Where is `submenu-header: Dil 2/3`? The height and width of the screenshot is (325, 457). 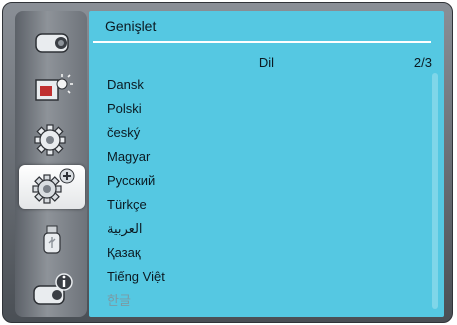
submenu-header: Dil 2/3 is located at coordinates (266, 63).